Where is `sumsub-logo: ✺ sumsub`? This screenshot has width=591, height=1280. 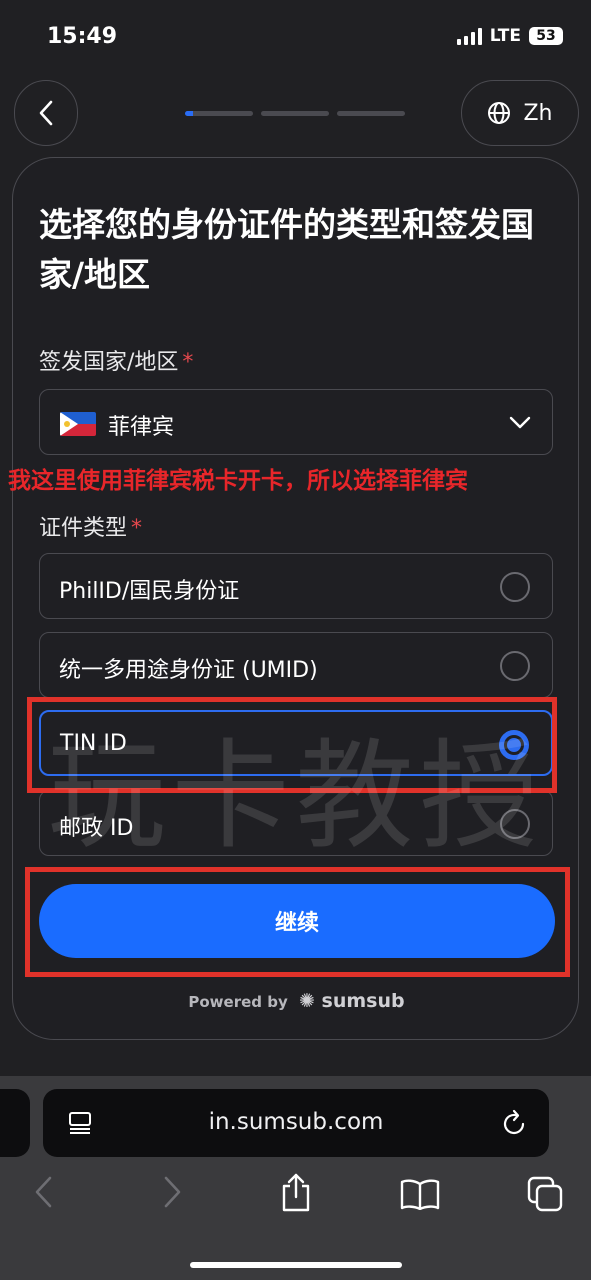 sumsub-logo: ✺ sumsub is located at coordinates (351, 1001).